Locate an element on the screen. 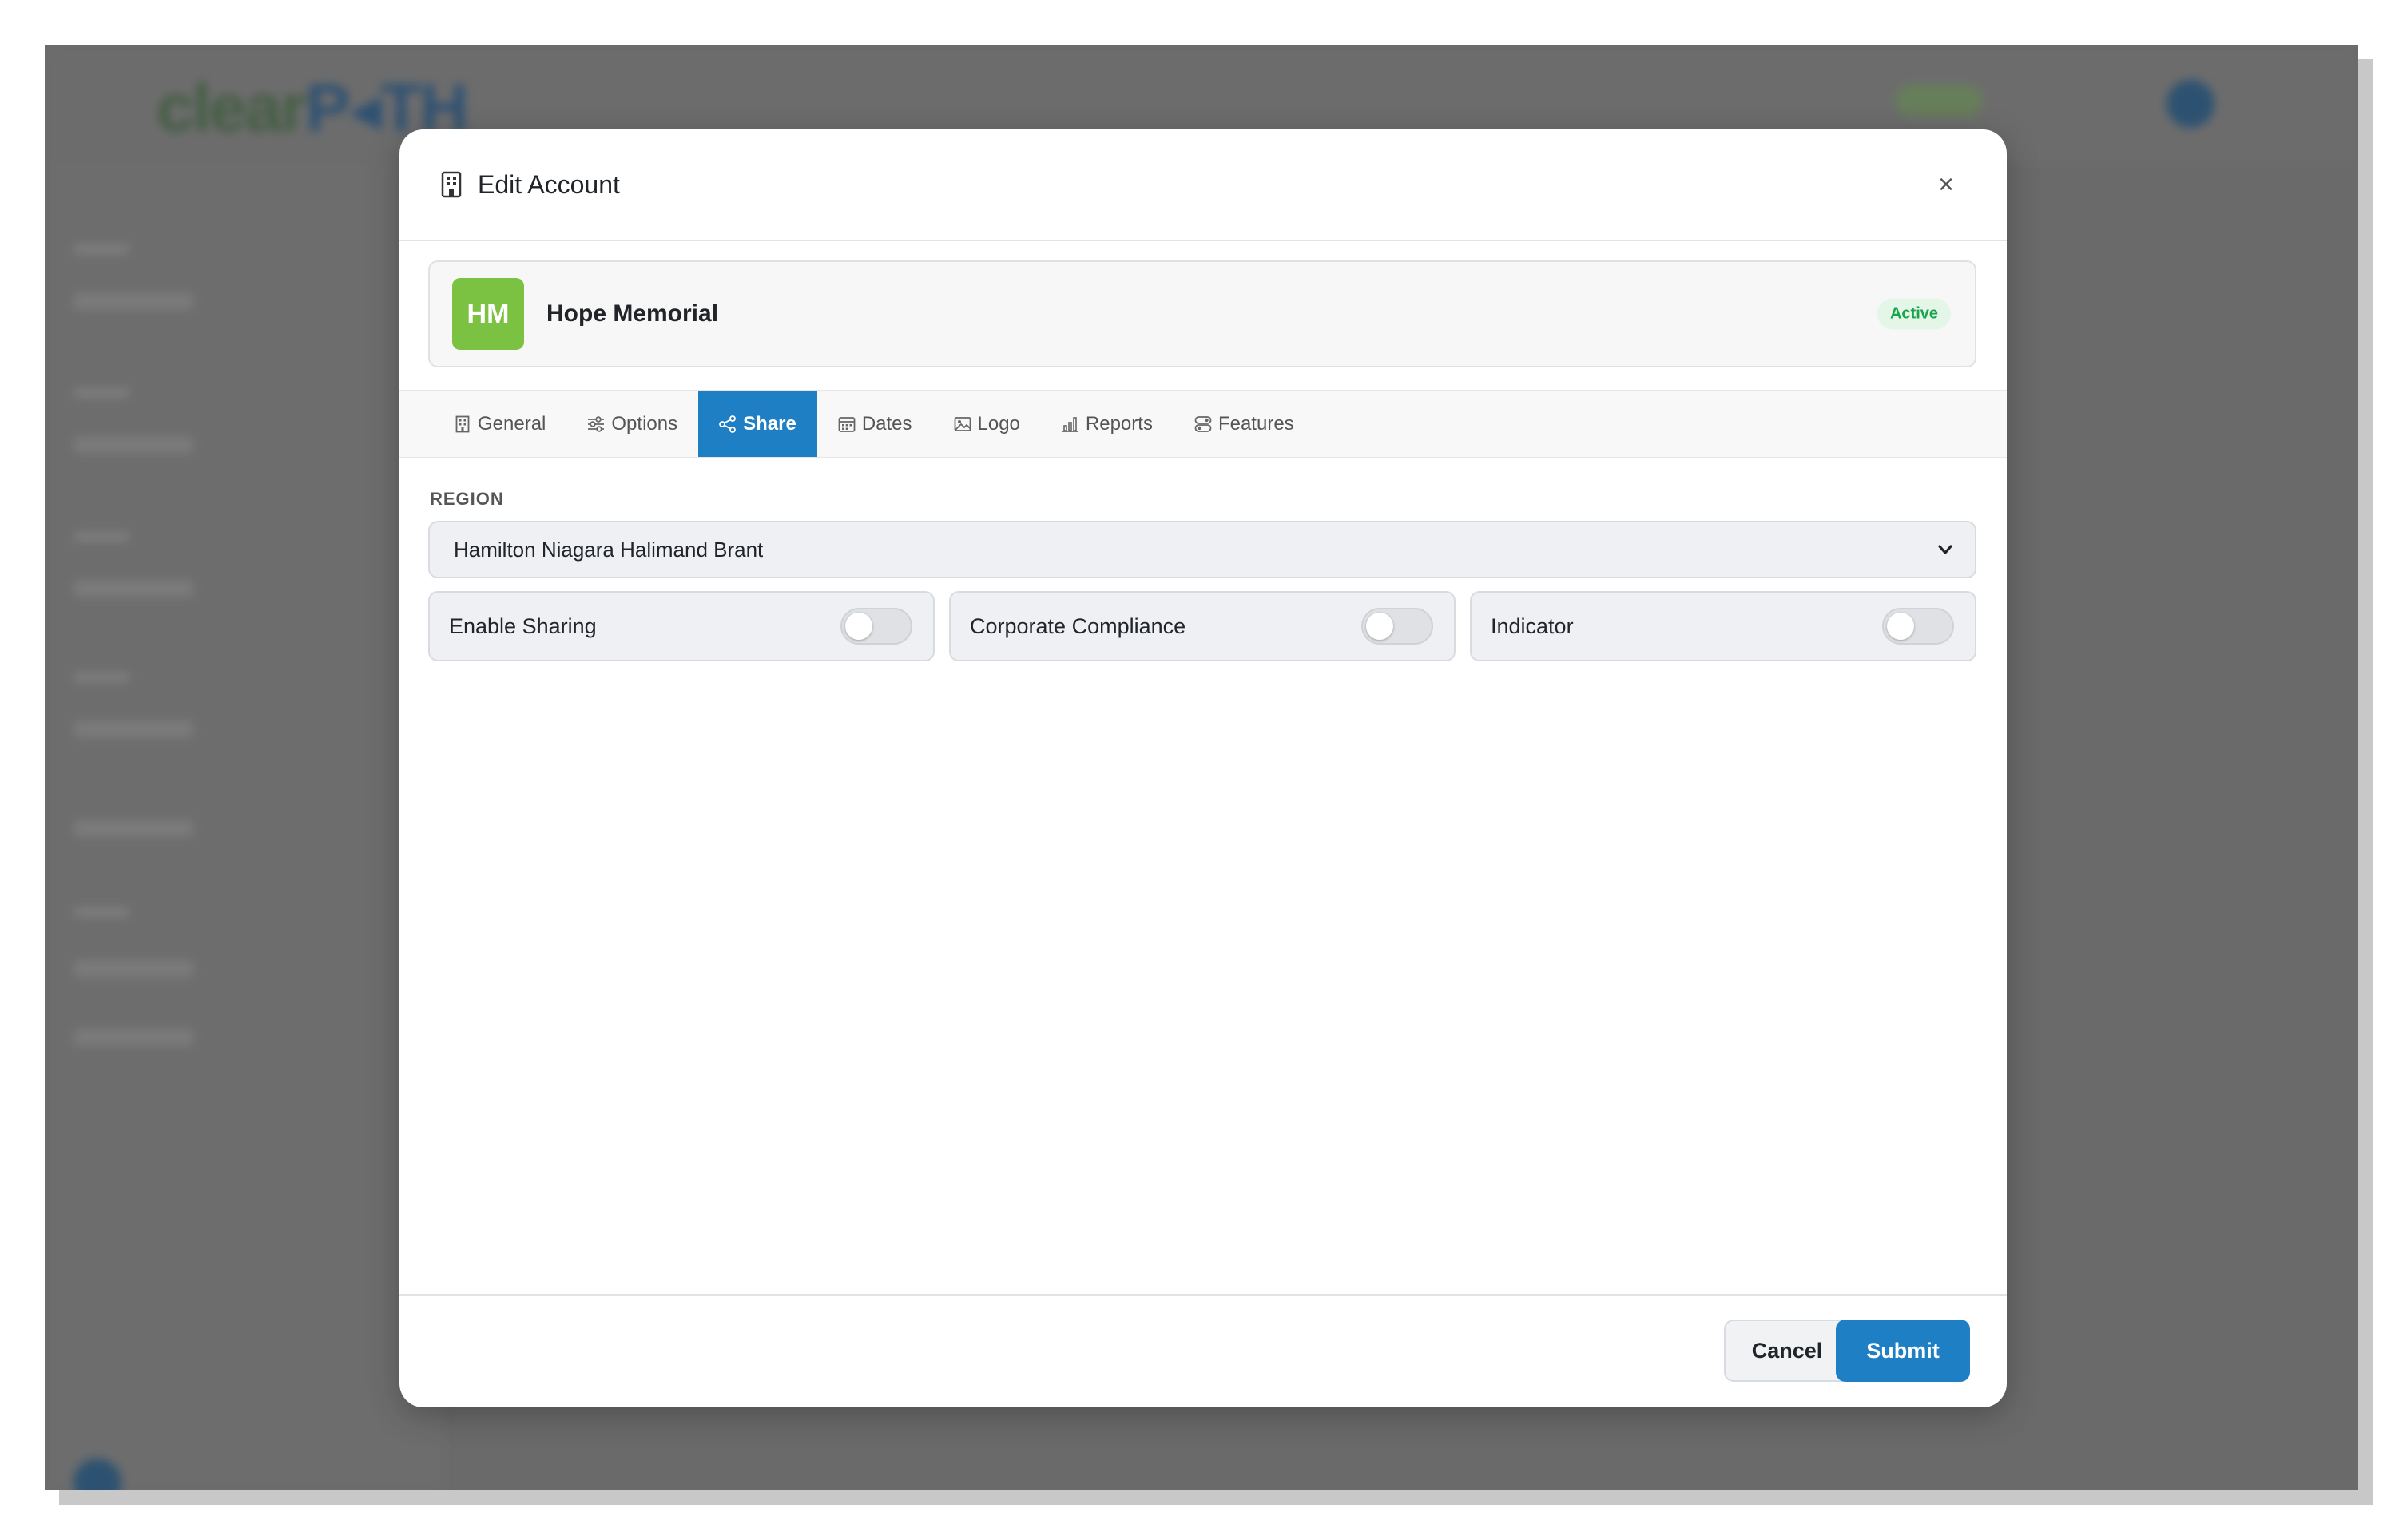 This screenshot has width=2403, height=1540. corporate-compliance-label: Corporate Compliance is located at coordinates (1078, 625).